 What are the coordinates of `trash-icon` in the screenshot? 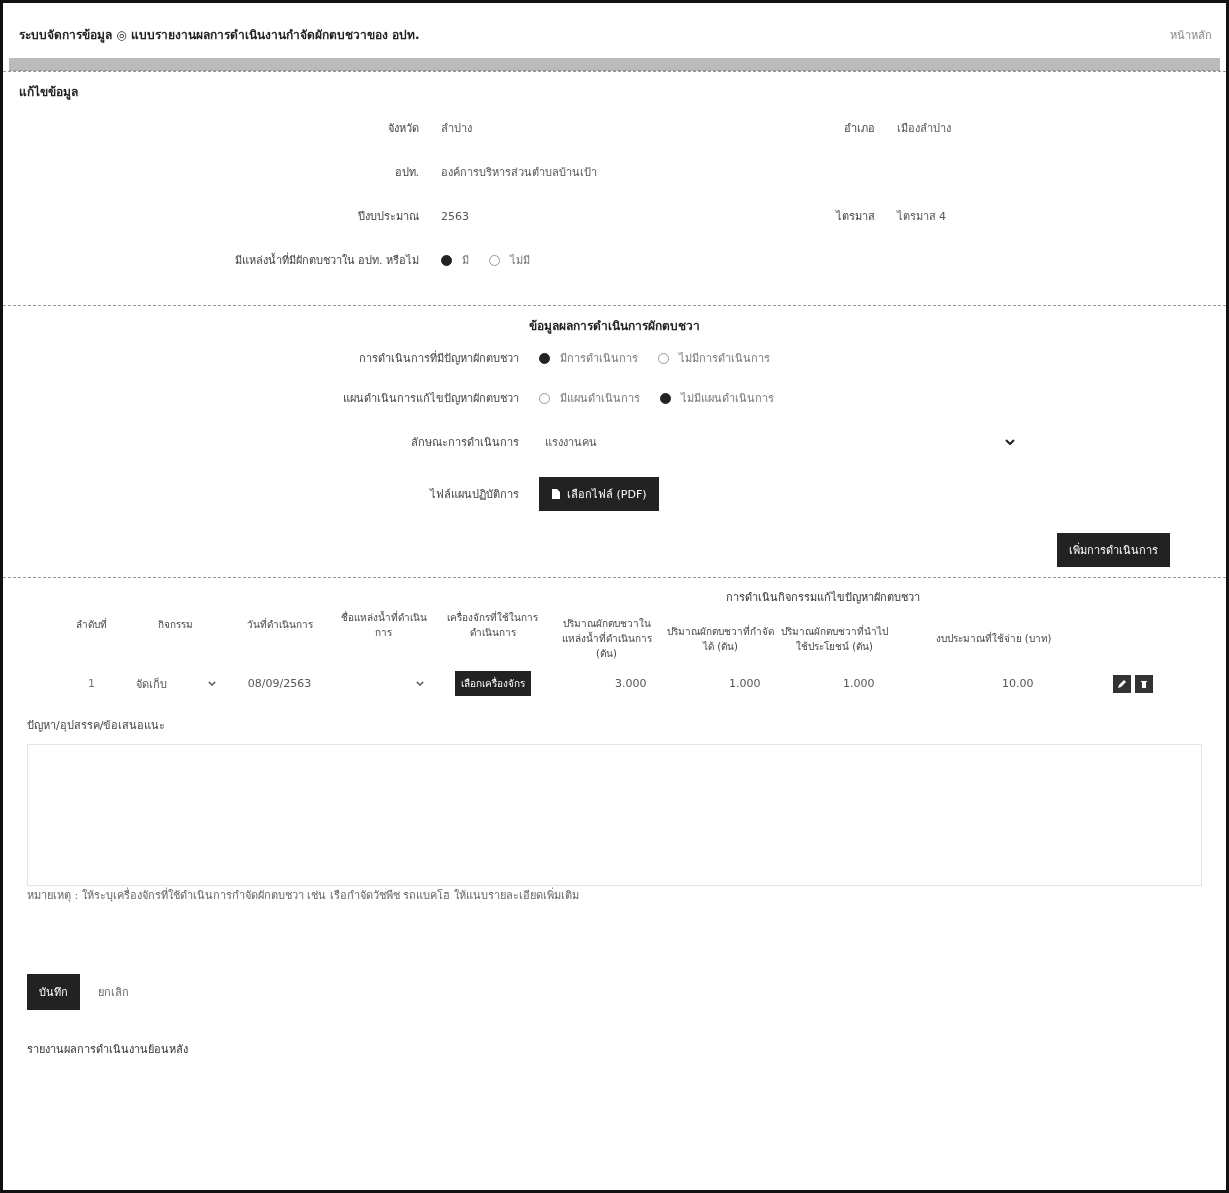 It's located at (1143, 683).